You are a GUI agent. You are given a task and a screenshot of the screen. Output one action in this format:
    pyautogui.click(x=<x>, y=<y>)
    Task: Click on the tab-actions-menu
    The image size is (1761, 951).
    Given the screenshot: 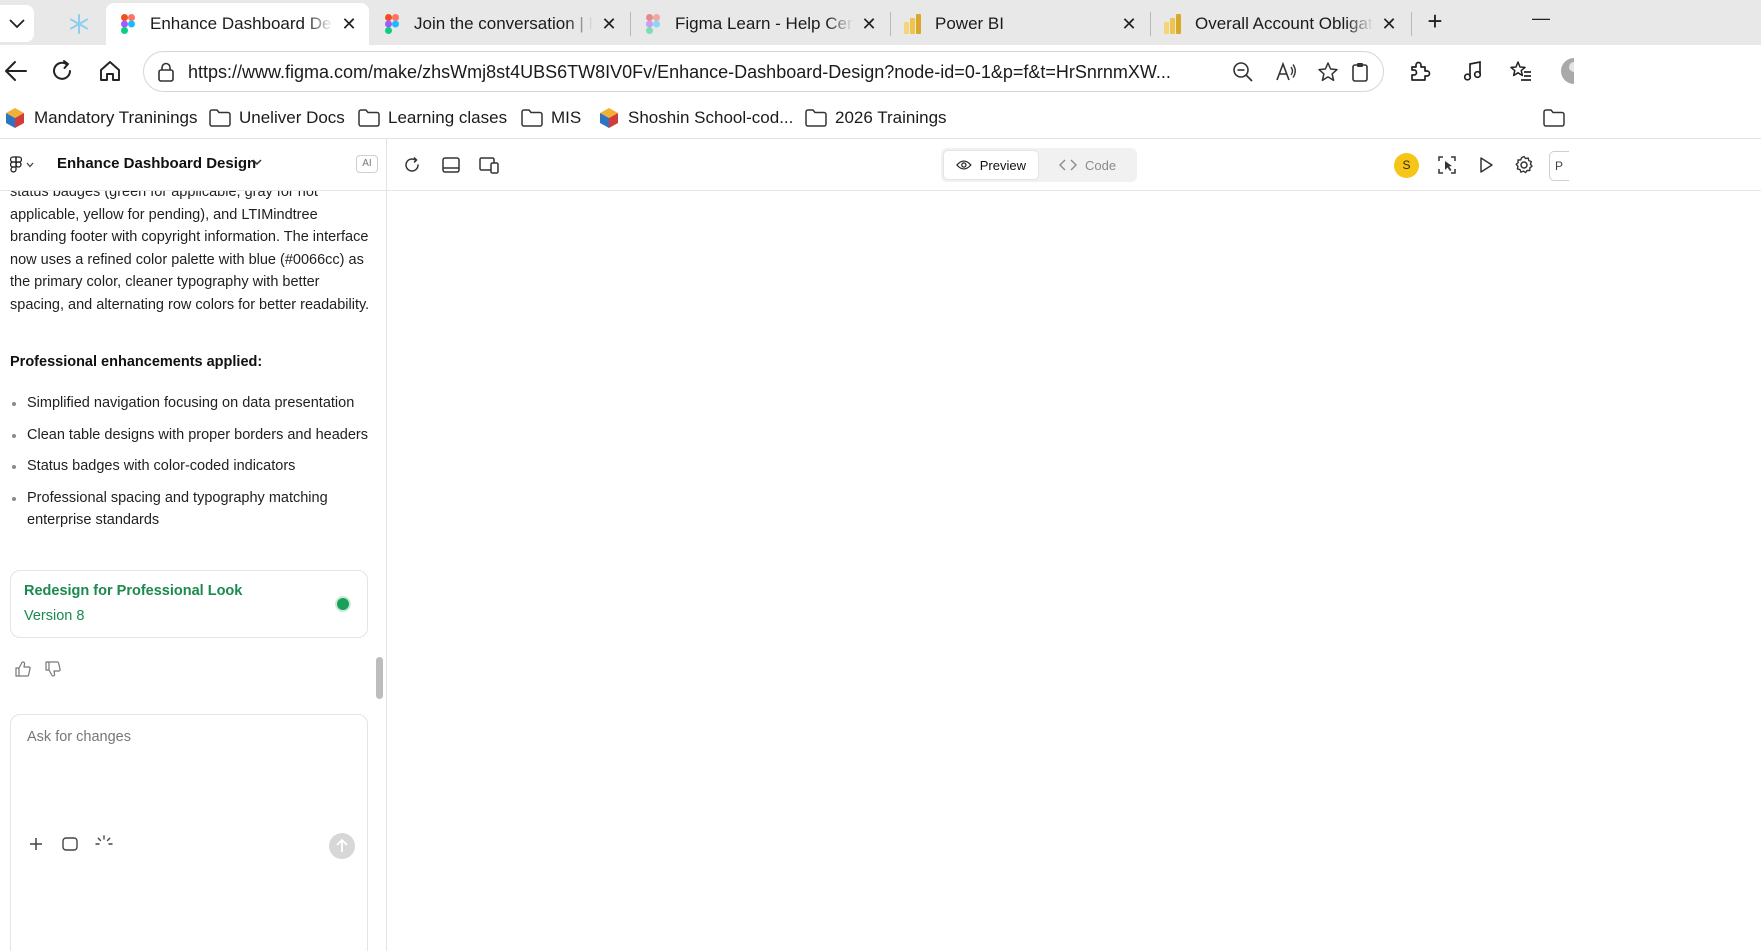 What is the action you would take?
    pyautogui.click(x=17, y=23)
    